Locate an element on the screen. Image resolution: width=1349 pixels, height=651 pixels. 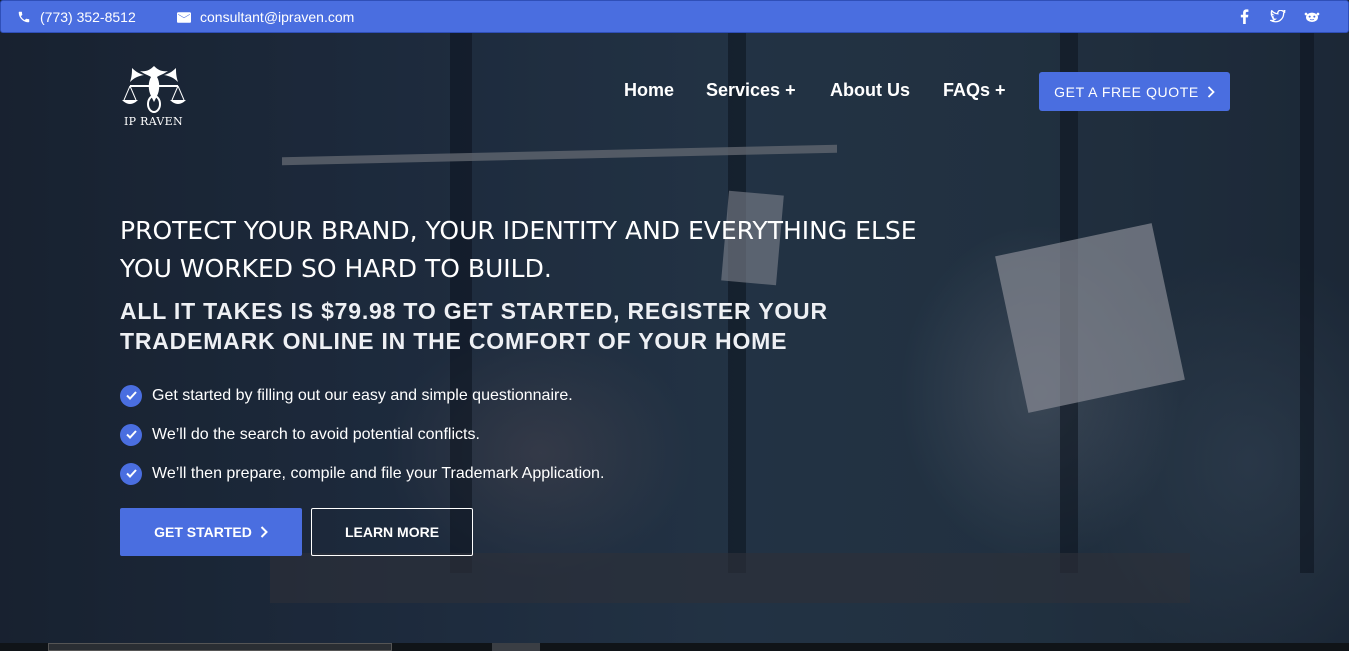
get-started-button: GET STARTED is located at coordinates (211, 532).